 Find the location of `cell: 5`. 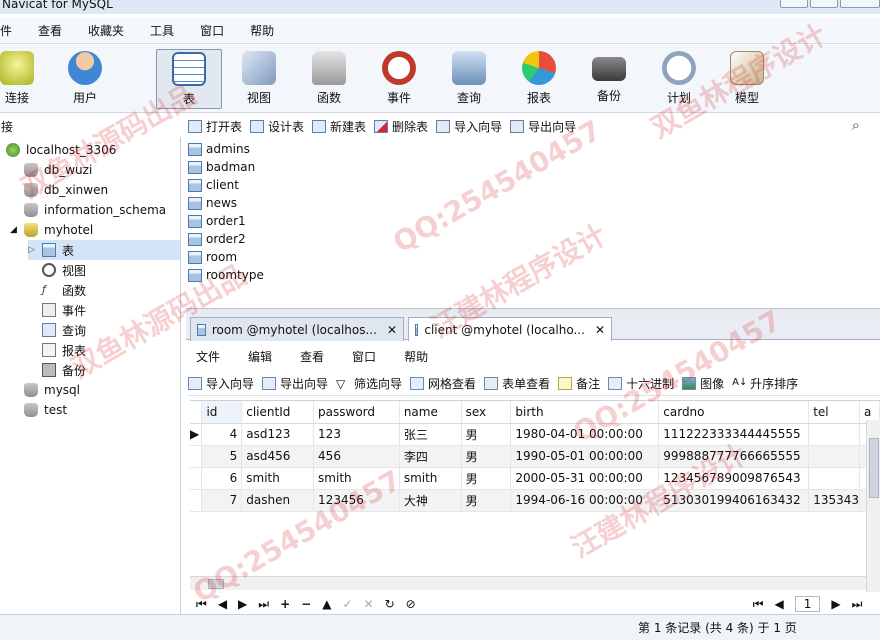

cell: 5 is located at coordinates (222, 456).